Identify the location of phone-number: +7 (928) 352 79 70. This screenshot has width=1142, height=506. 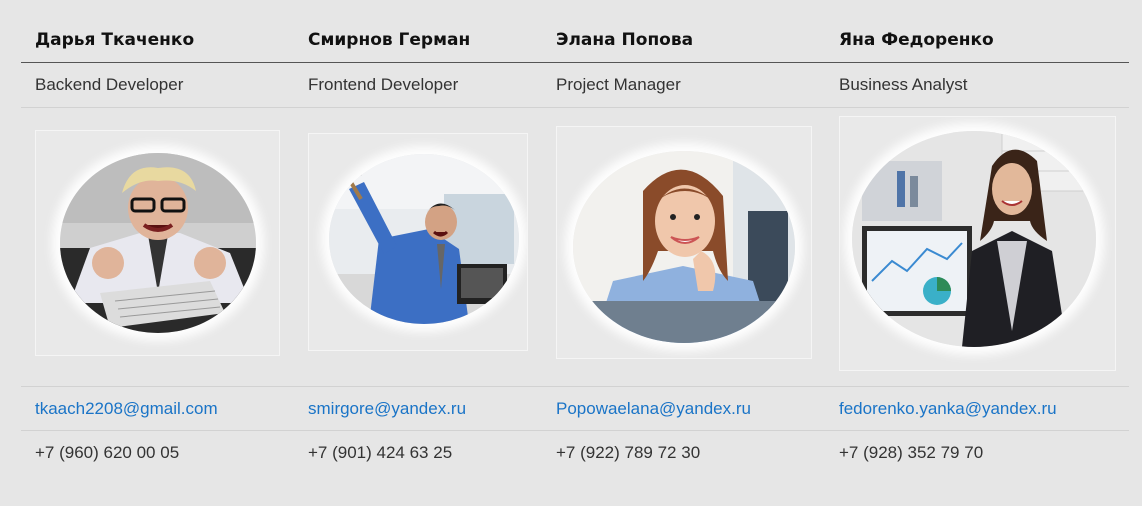
(911, 452).